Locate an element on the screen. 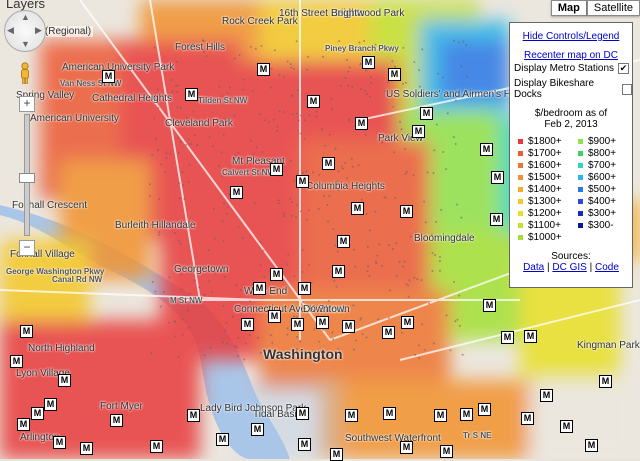  source-data-link: Data is located at coordinates (533, 267).